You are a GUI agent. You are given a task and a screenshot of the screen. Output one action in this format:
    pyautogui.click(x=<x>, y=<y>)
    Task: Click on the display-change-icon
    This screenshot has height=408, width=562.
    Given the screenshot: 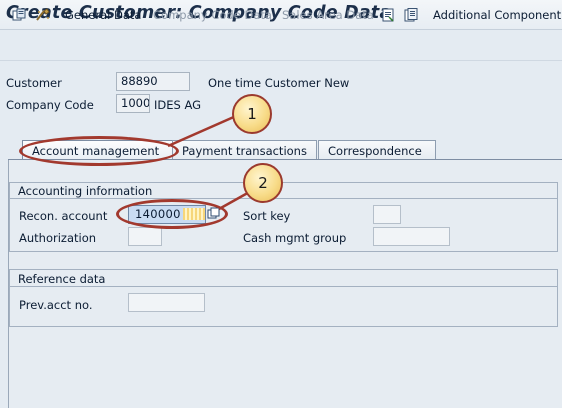 What is the action you would take?
    pyautogui.click(x=19, y=15)
    